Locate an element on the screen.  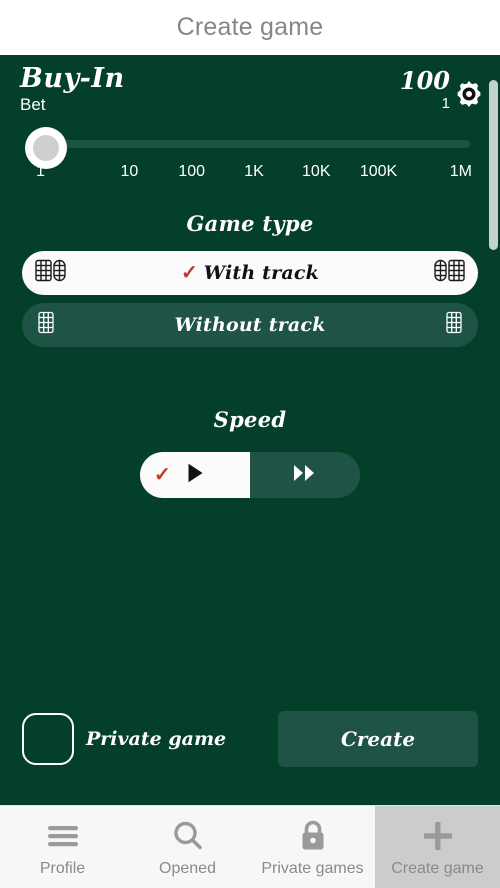
private-game-group: Private game is located at coordinates (150, 739).